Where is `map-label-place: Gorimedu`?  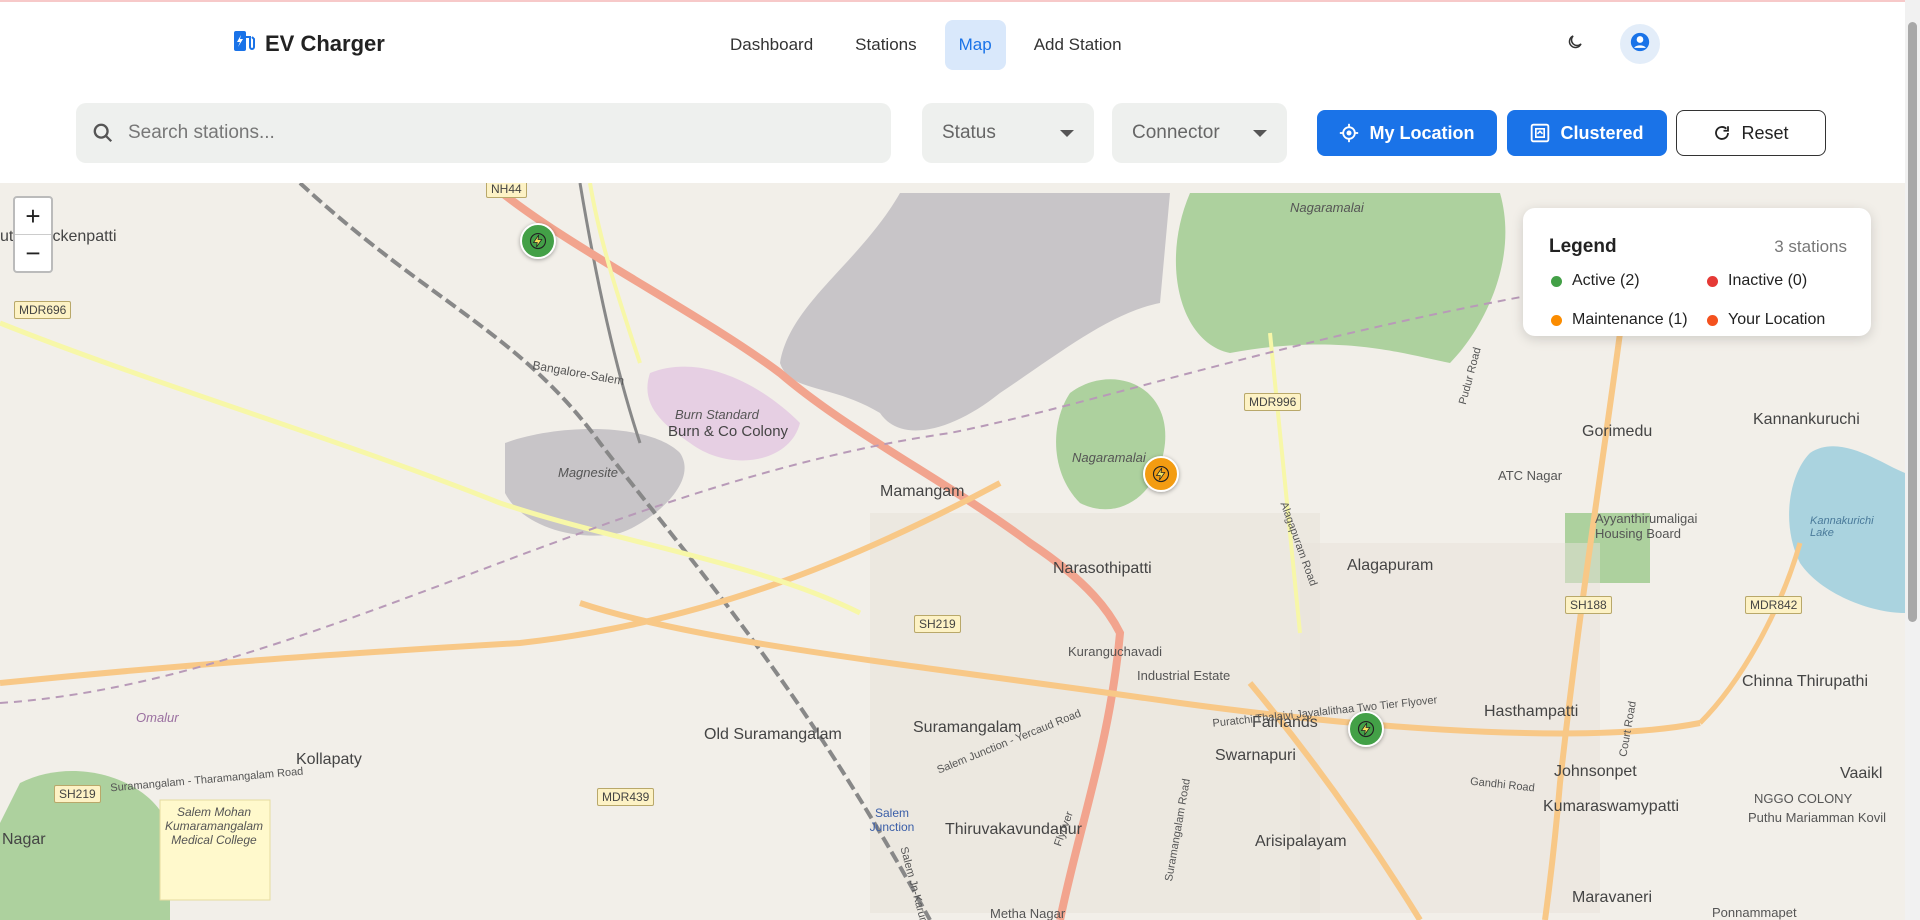 map-label-place: Gorimedu is located at coordinates (1617, 431).